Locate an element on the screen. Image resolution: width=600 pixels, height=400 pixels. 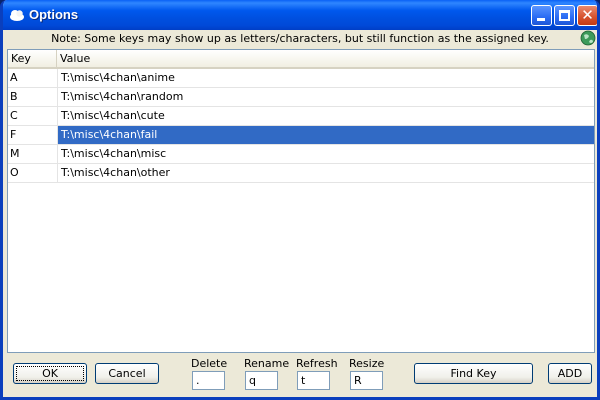
list-item: C T:\misc\4chan\cute is located at coordinates (301, 116).